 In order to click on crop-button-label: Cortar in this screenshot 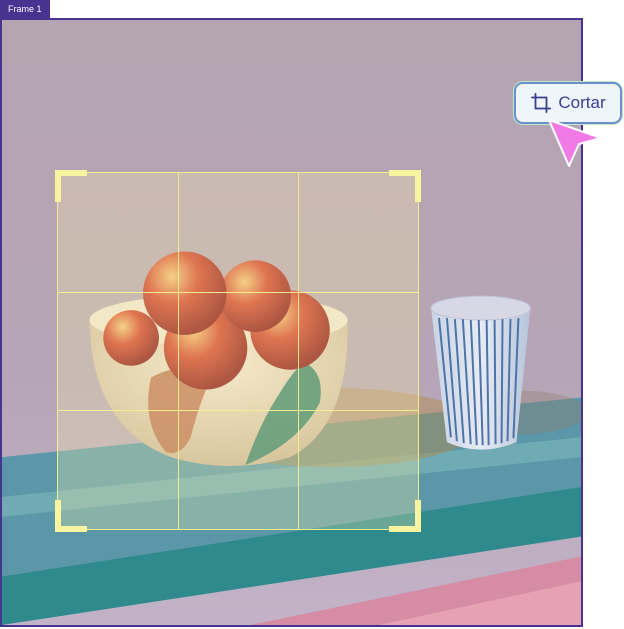, I will do `click(582, 102)`.